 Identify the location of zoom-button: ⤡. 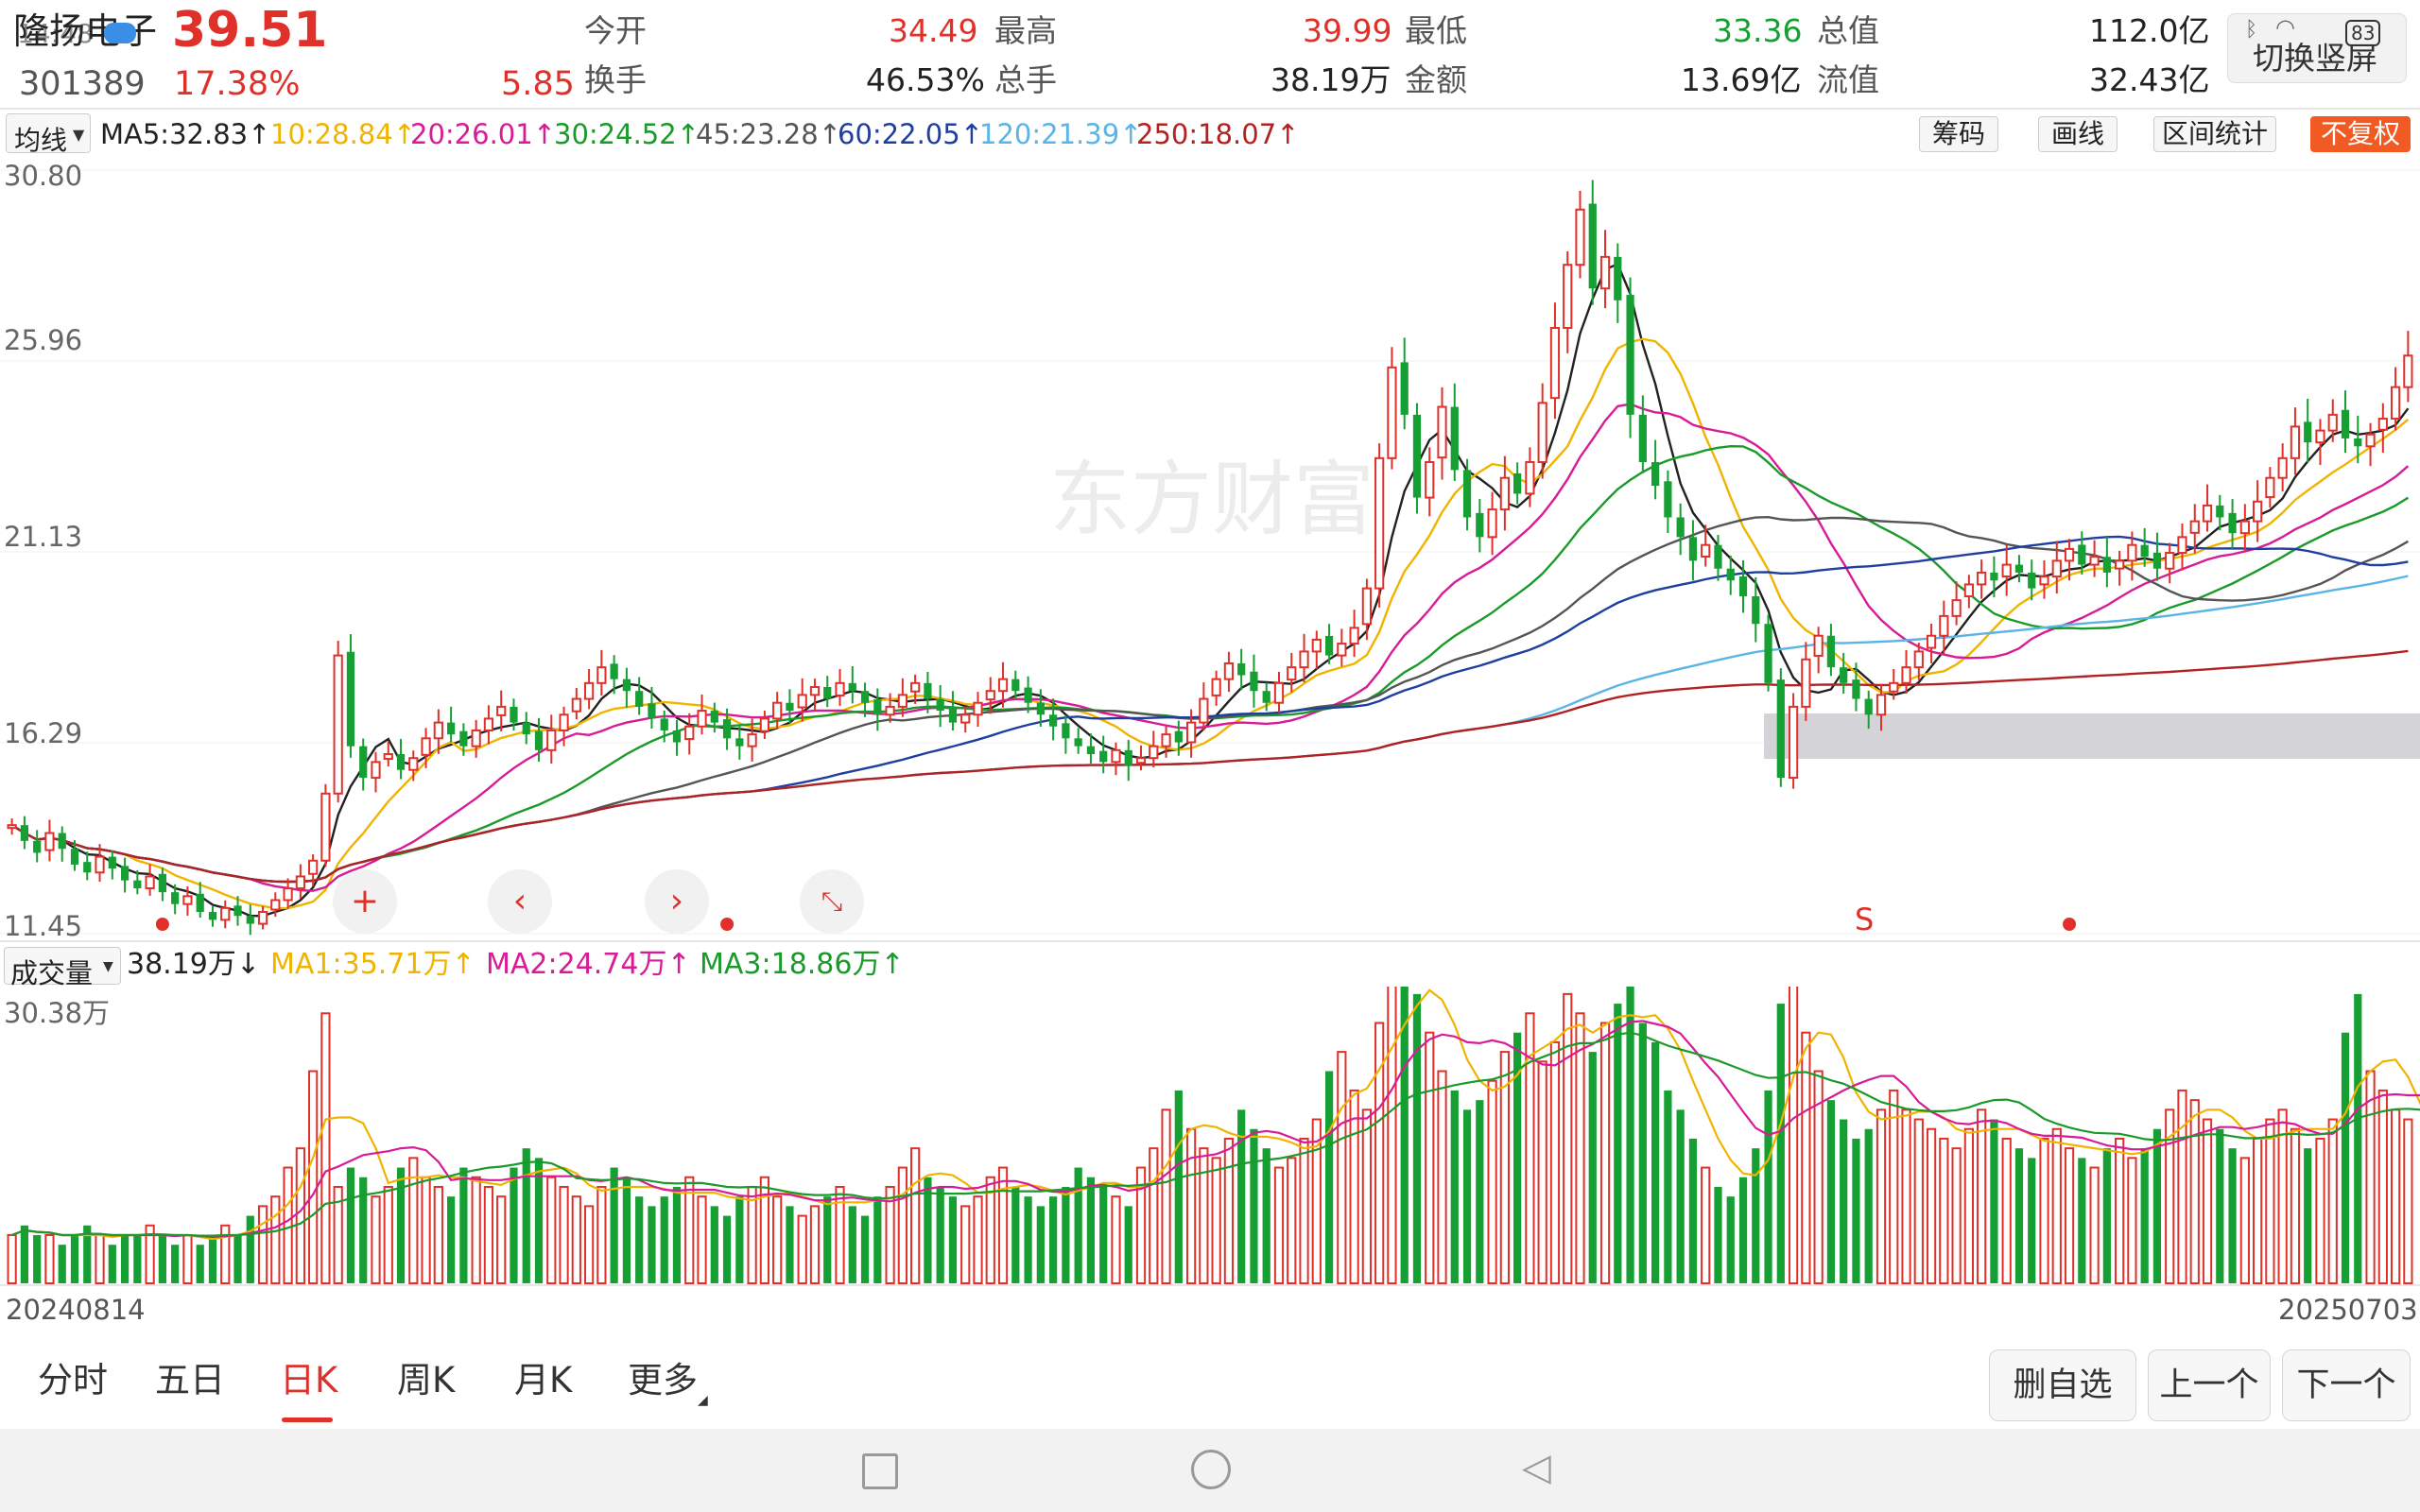
(832, 901).